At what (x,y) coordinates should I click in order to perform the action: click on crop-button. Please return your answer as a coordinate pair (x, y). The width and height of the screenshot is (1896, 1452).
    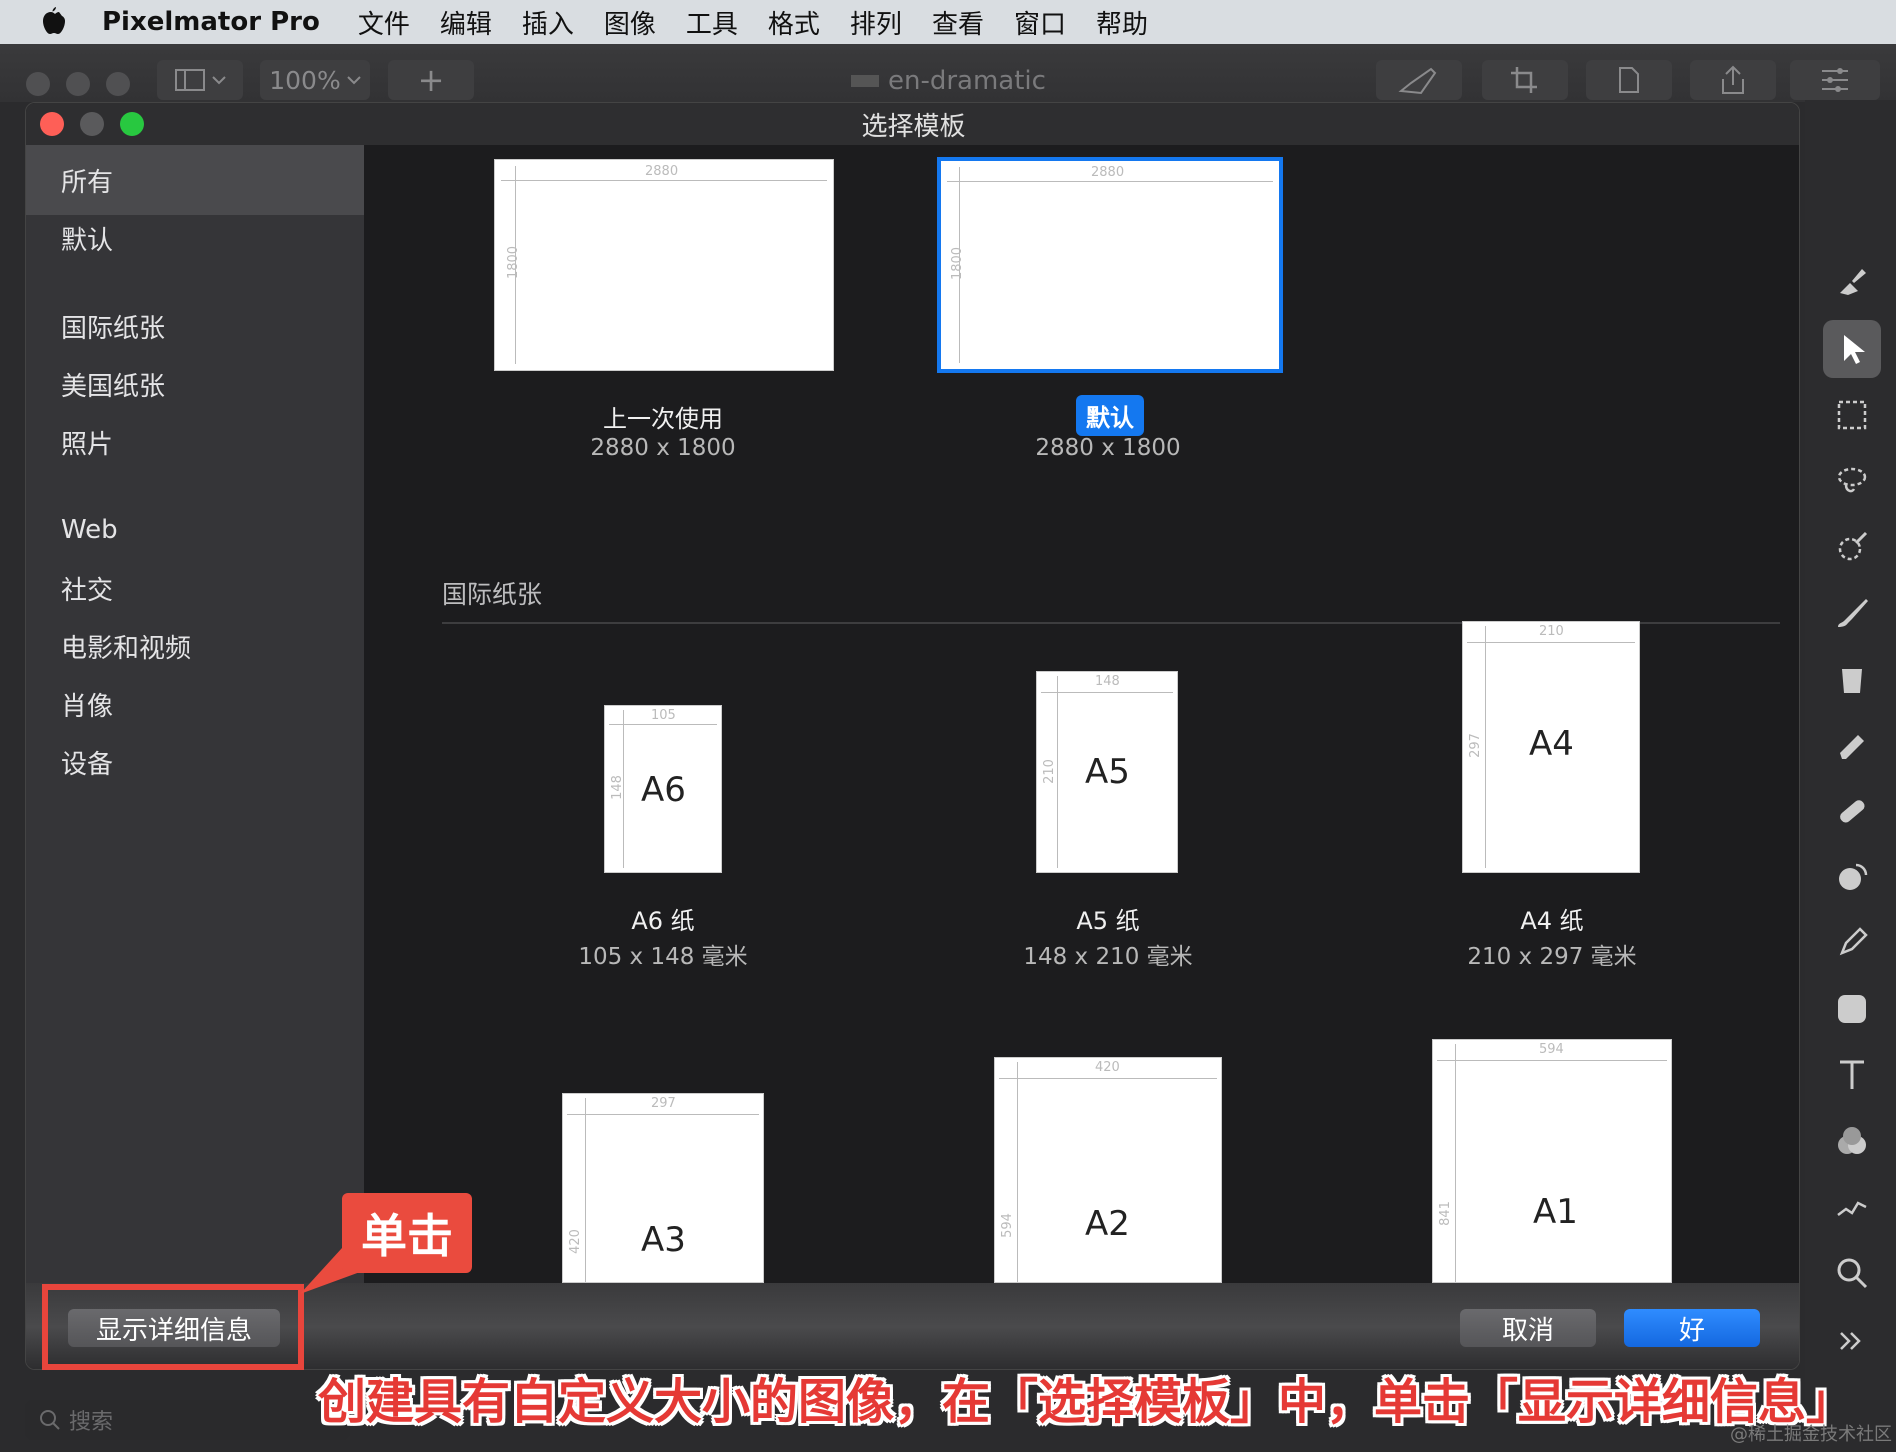
    Looking at the image, I should click on (1525, 80).